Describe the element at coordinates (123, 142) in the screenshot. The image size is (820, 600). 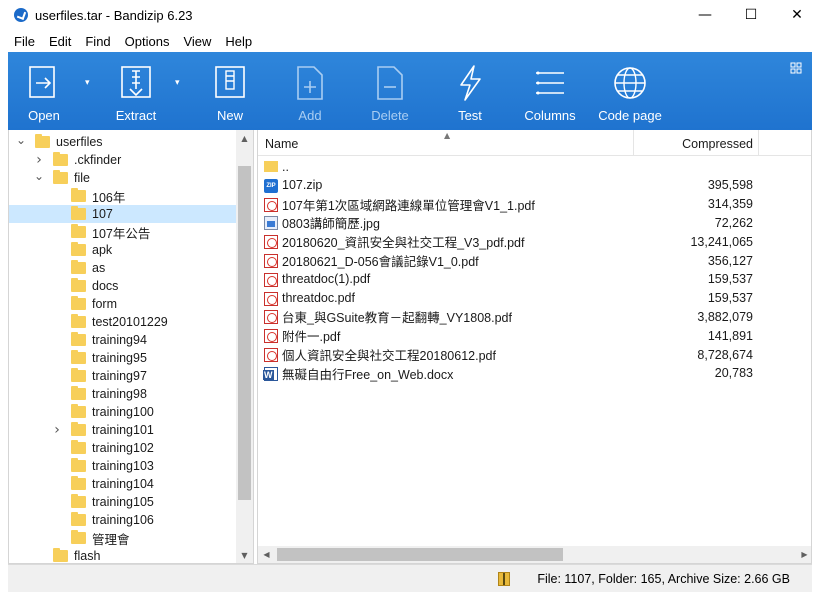
I see `tree-item: ⌄ userfiles` at that location.